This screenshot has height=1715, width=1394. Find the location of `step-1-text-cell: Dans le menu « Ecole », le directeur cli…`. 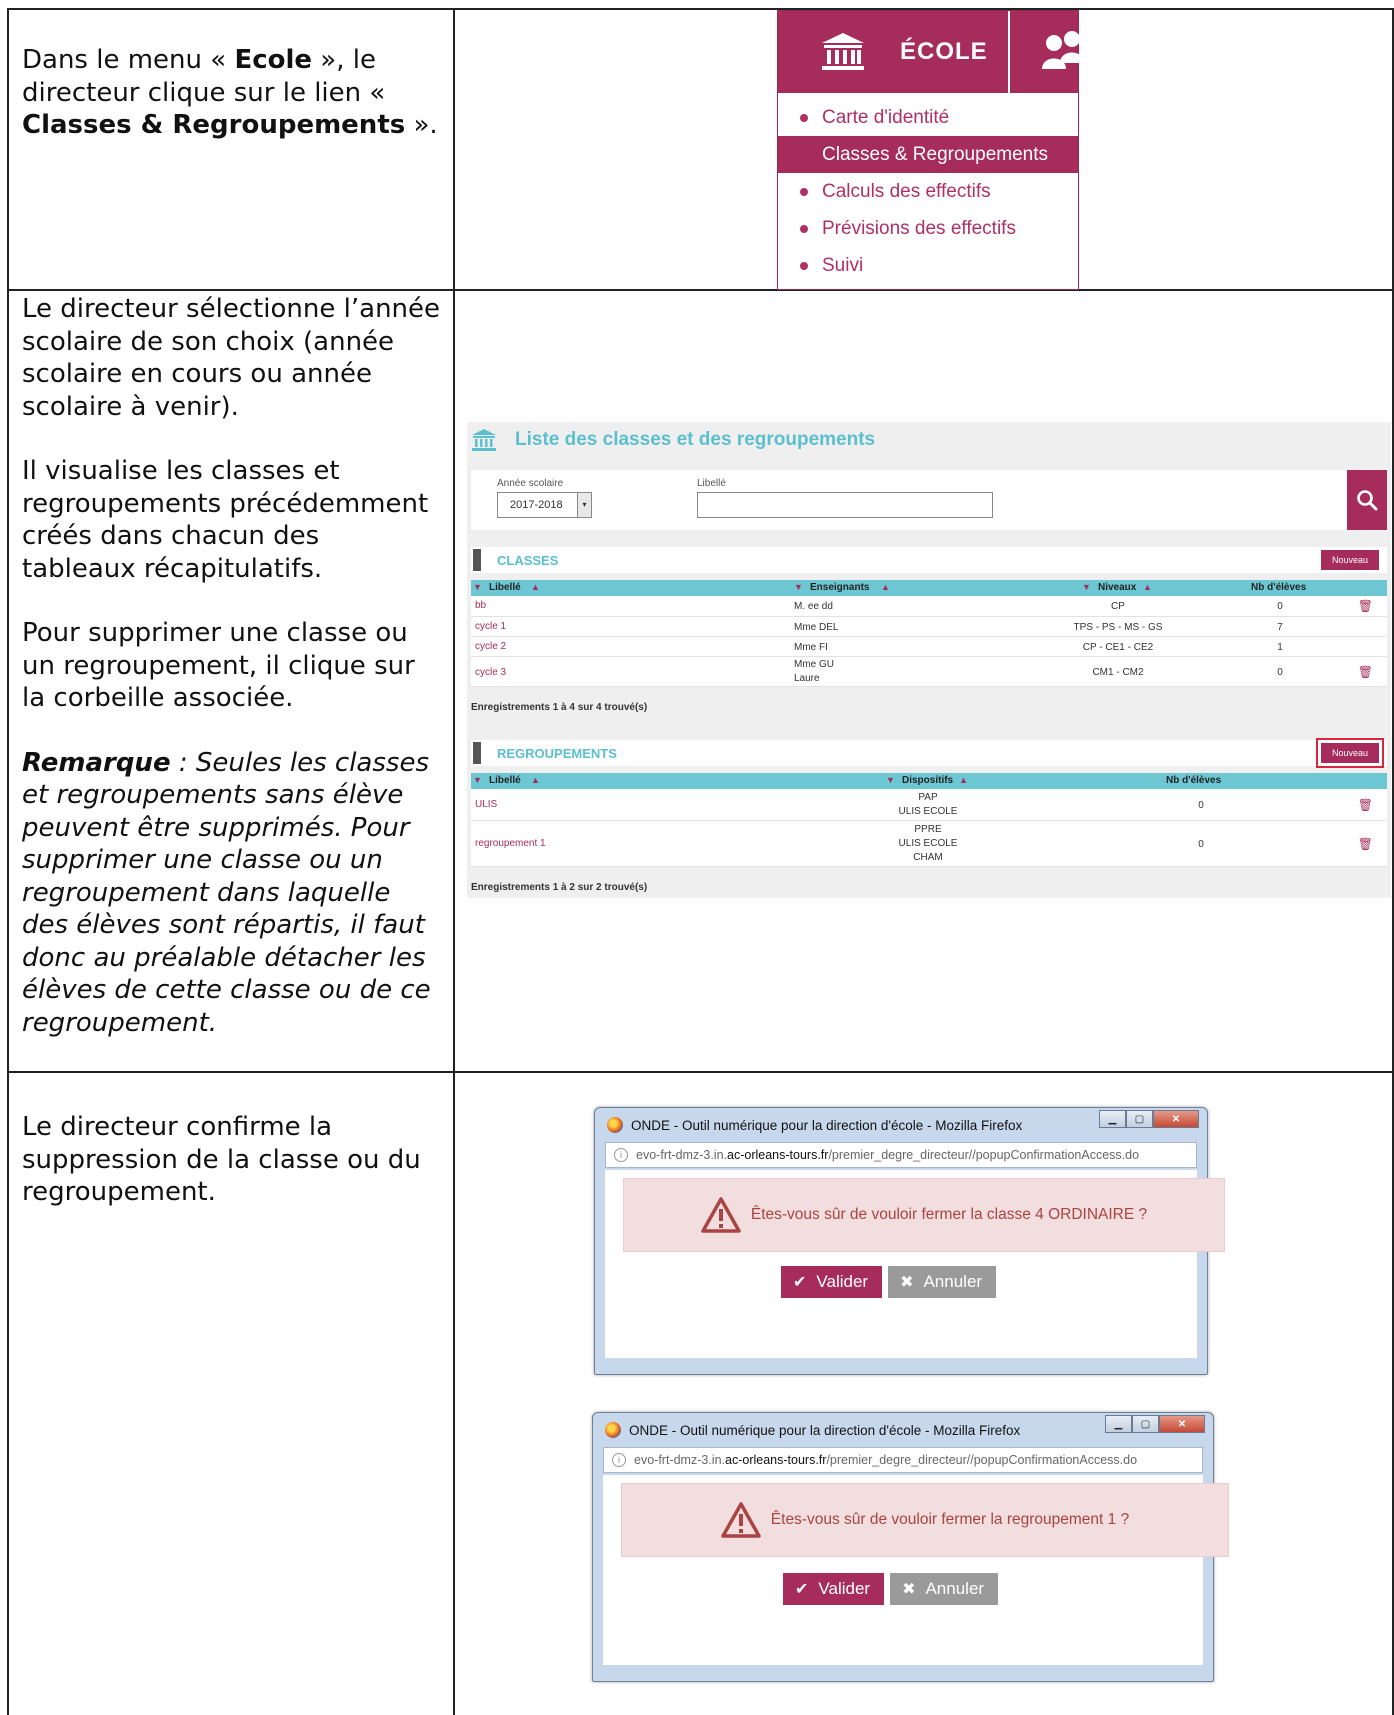

step-1-text-cell: Dans le menu « Ecole », le directeur cli… is located at coordinates (231, 149).